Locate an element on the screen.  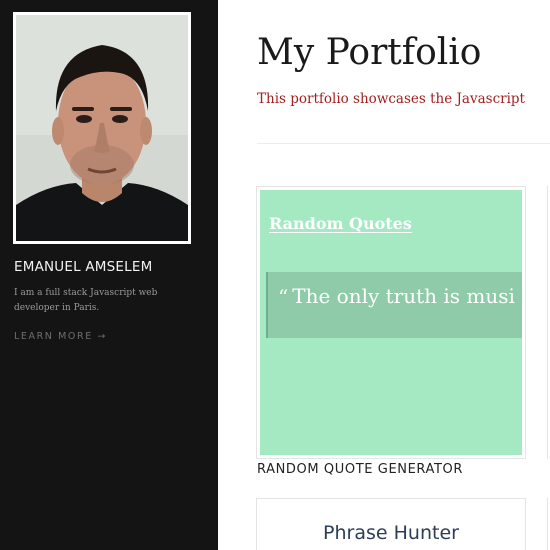
page-title: My Portfolio is located at coordinates (369, 52).